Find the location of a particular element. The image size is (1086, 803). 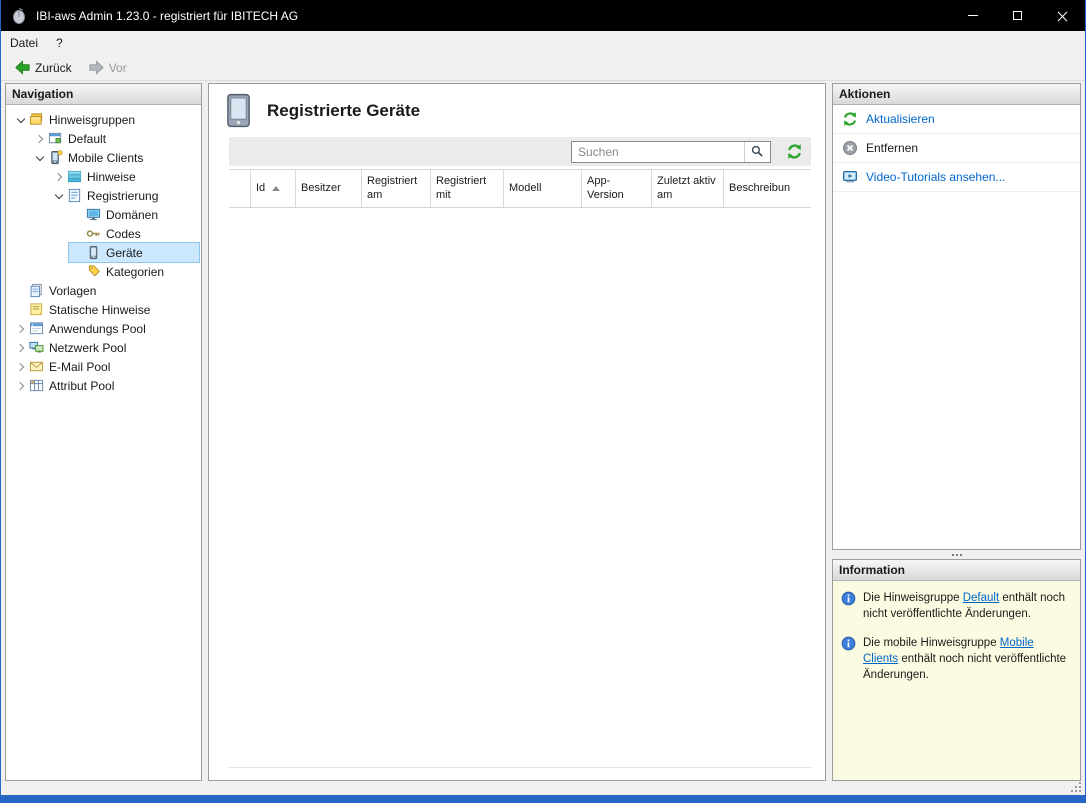

info-text-prefix: Die mobile Hinweisgruppe is located at coordinates (931, 643).